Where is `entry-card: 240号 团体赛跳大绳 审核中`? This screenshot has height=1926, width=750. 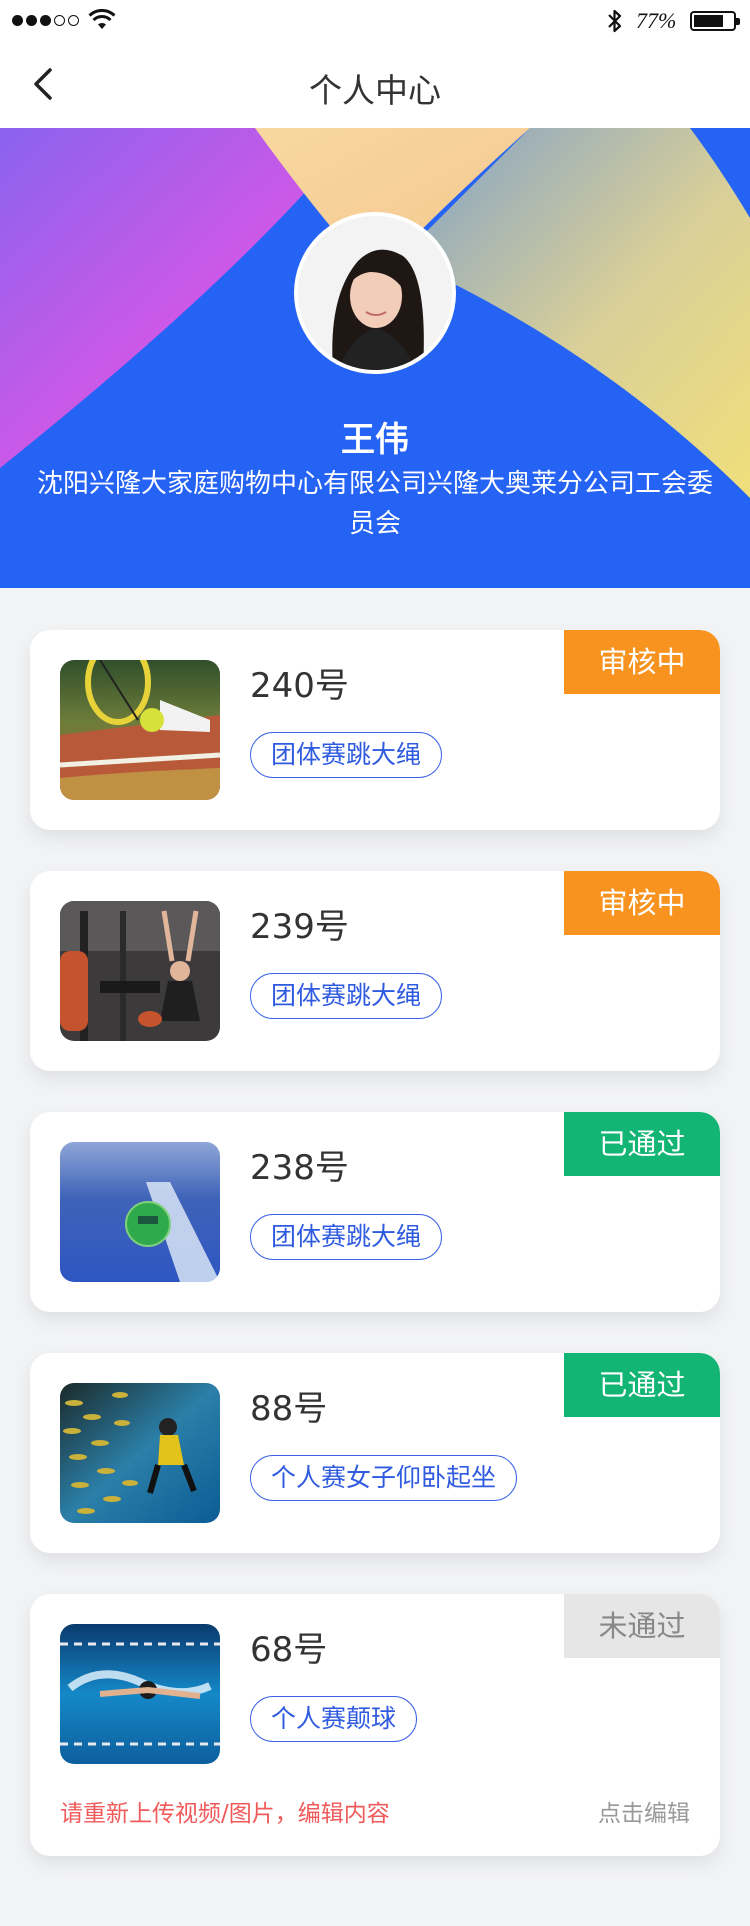 entry-card: 240号 团体赛跳大绳 审核中 is located at coordinates (375, 730).